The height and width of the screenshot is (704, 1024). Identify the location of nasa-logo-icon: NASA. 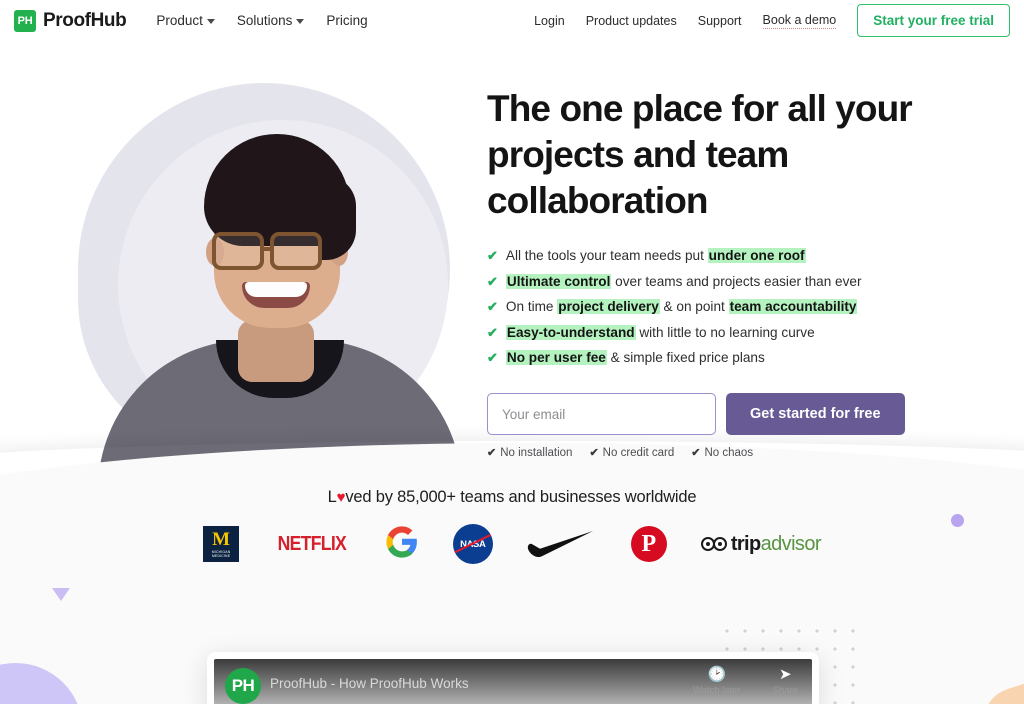
(472, 544).